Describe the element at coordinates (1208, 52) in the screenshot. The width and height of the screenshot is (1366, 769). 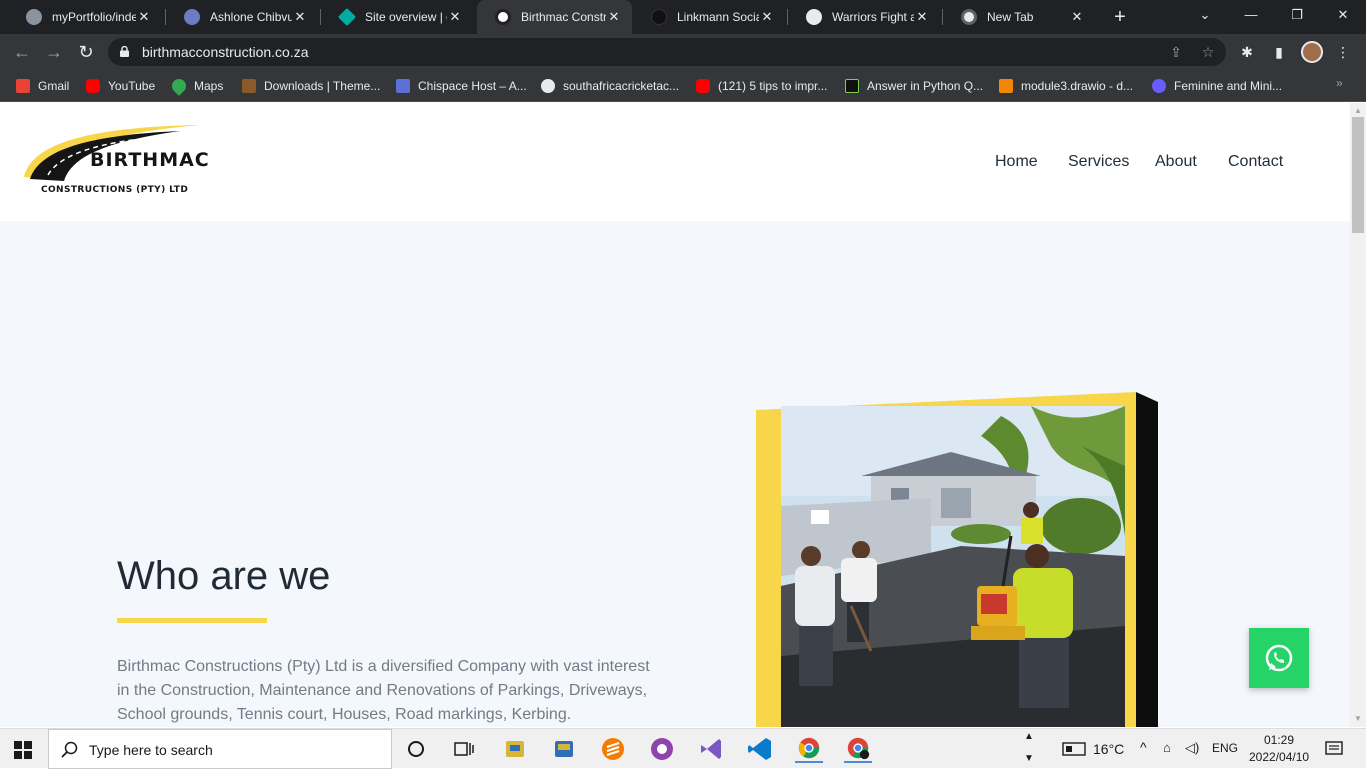
I see `bookmark-star-icon: ☆` at that location.